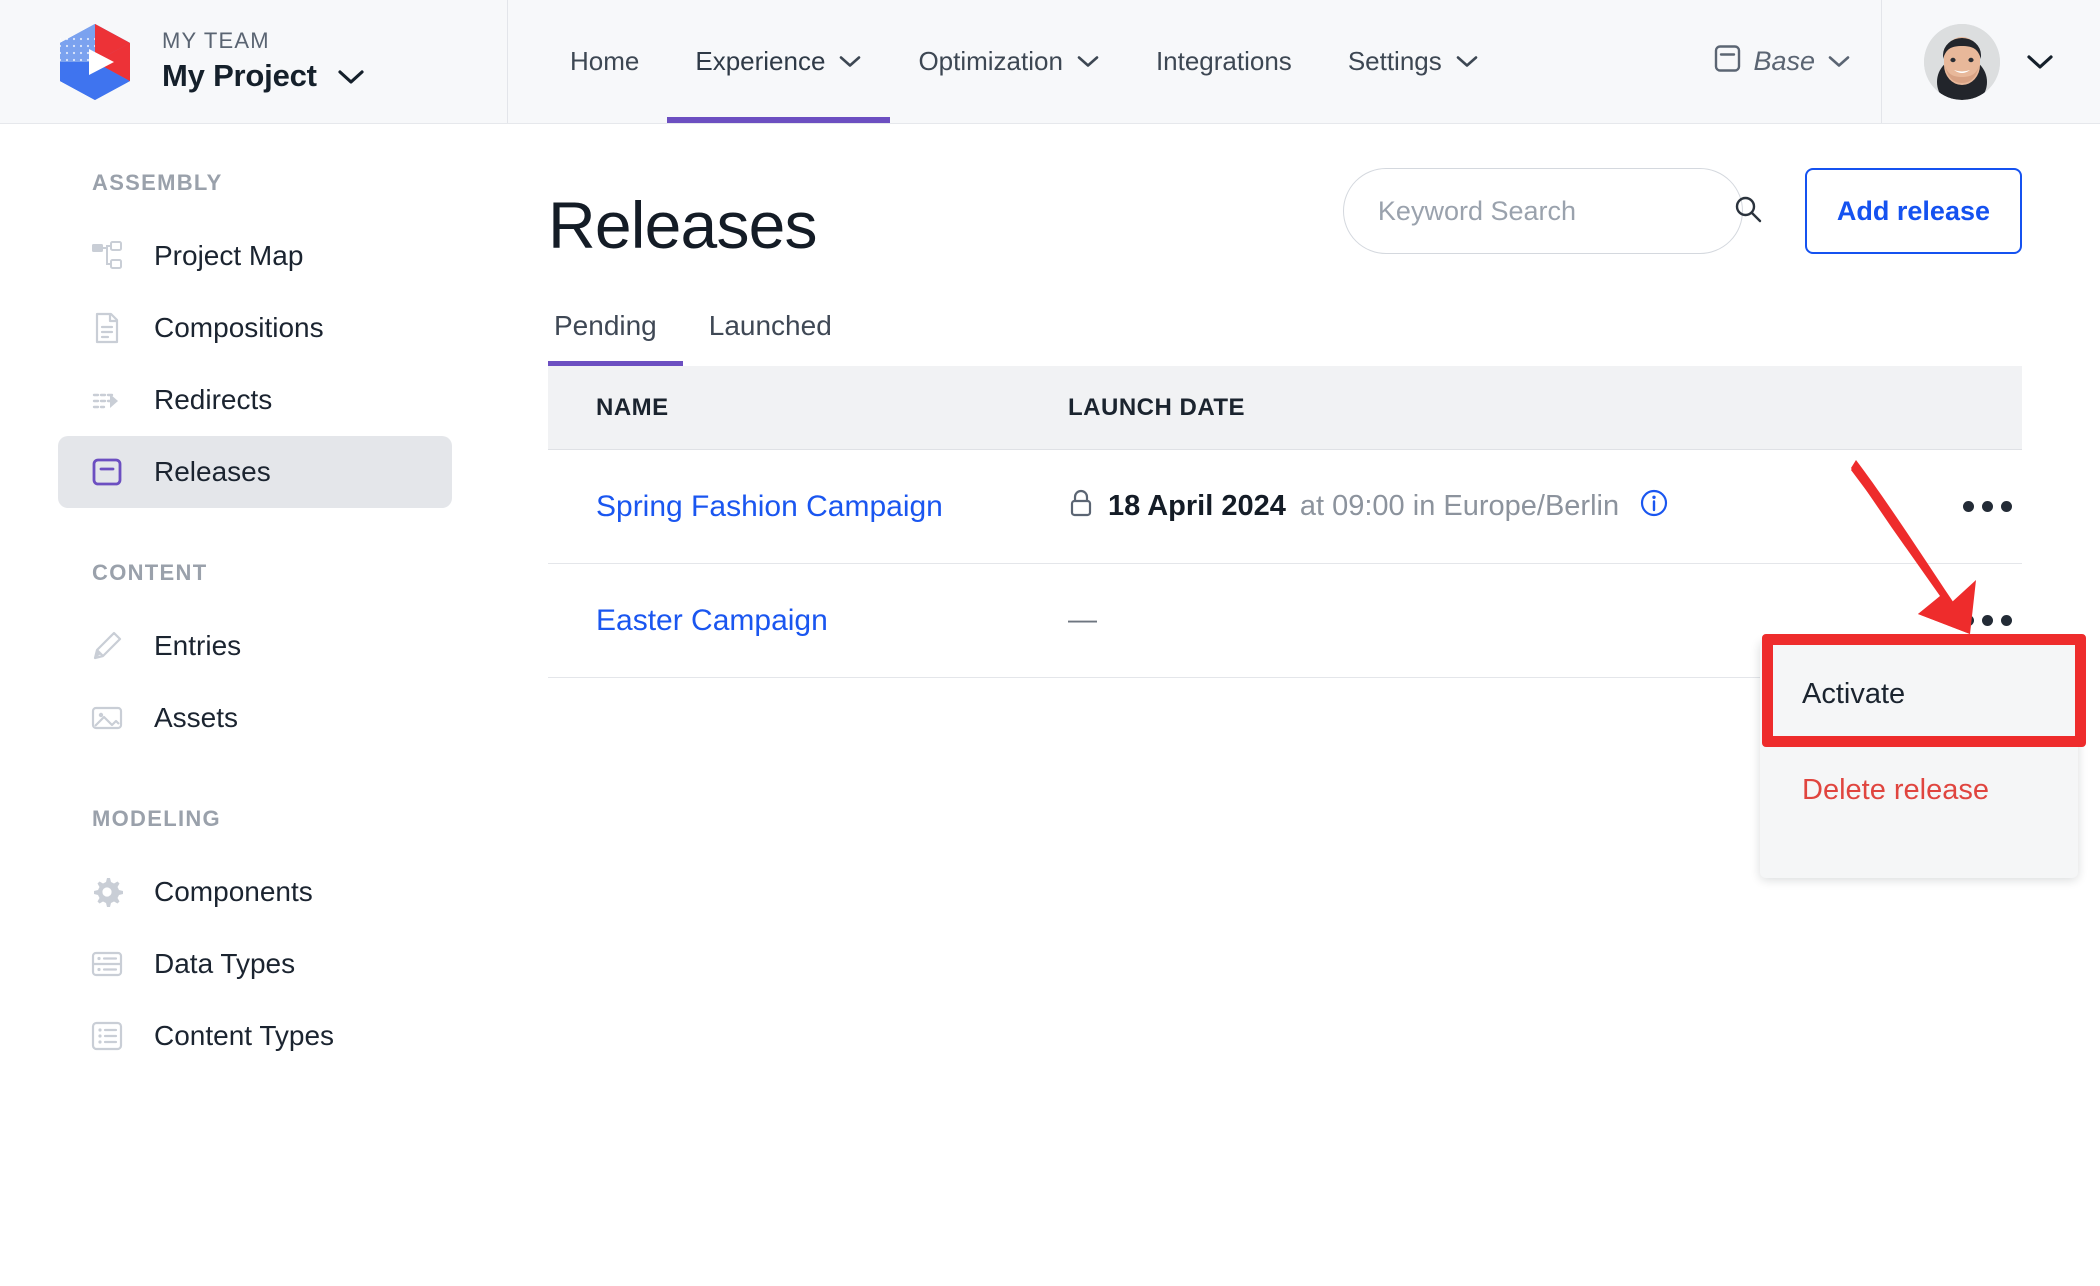  I want to click on data-rows-icon, so click(107, 964).